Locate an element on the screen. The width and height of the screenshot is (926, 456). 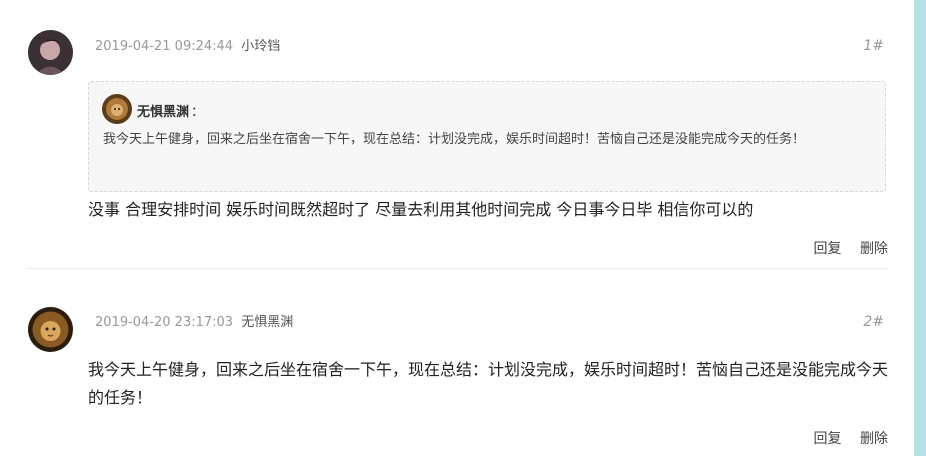
comment-time: 2019-04-20 23:17:03 is located at coordinates (164, 322).